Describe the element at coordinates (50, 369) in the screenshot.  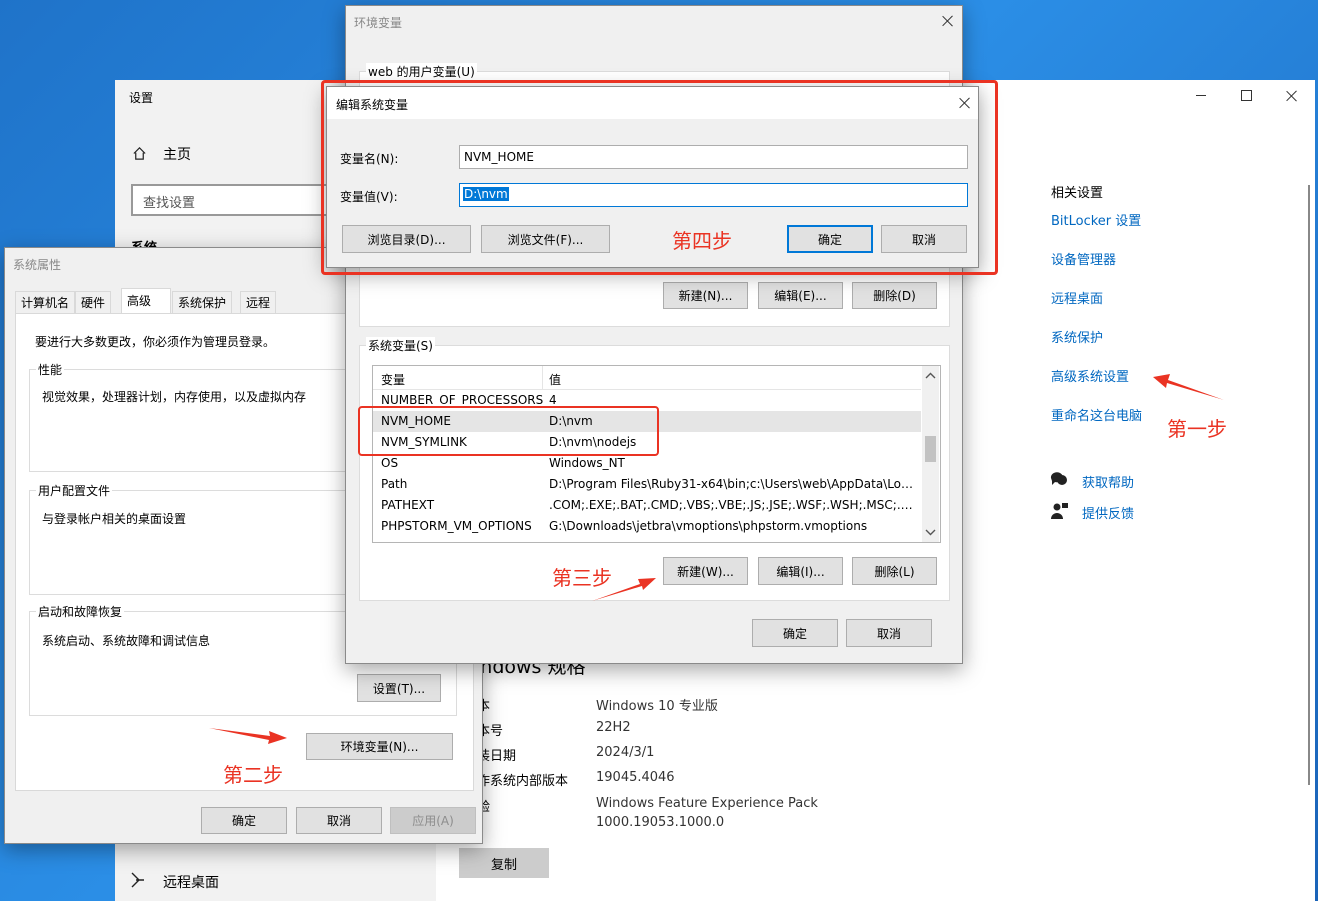
I see `performance-title: 性能` at that location.